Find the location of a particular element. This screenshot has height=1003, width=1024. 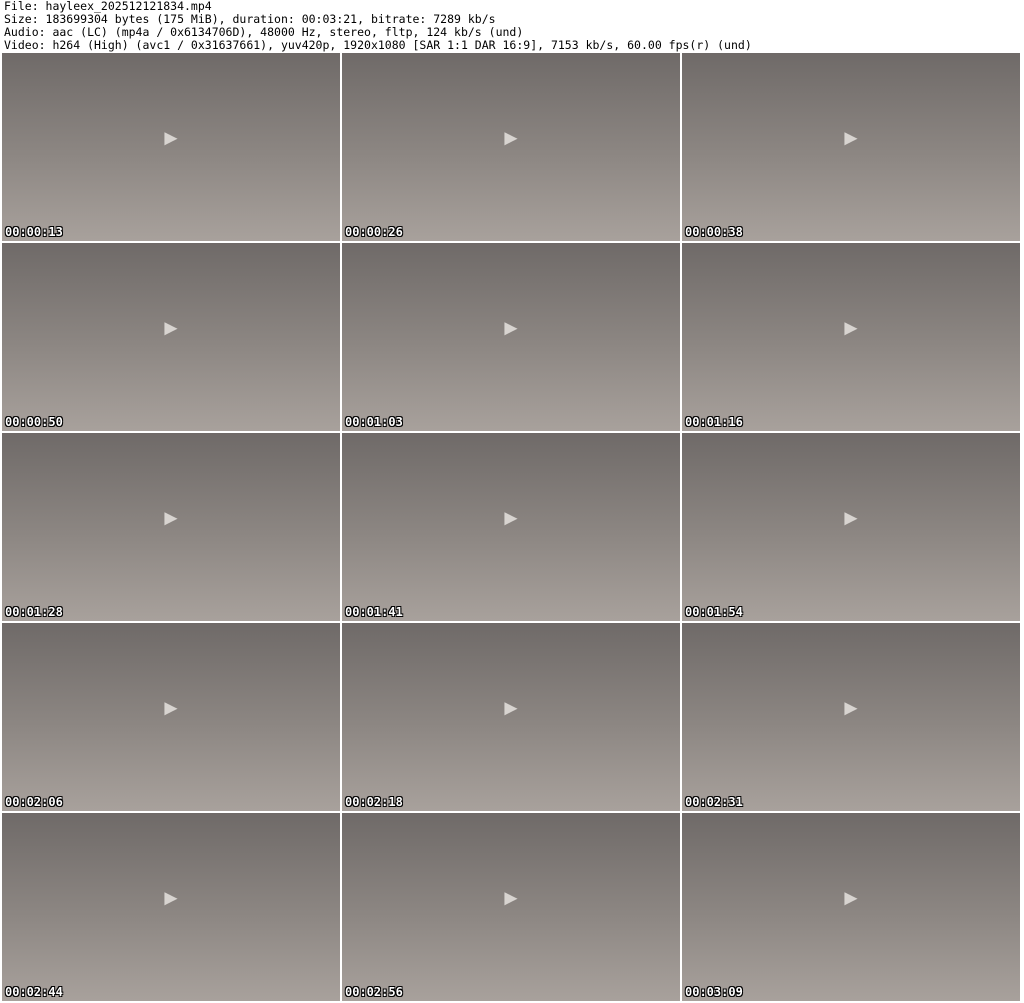

video-frame-thumbnail: ▶ 00:01:54 is located at coordinates (851, 527).